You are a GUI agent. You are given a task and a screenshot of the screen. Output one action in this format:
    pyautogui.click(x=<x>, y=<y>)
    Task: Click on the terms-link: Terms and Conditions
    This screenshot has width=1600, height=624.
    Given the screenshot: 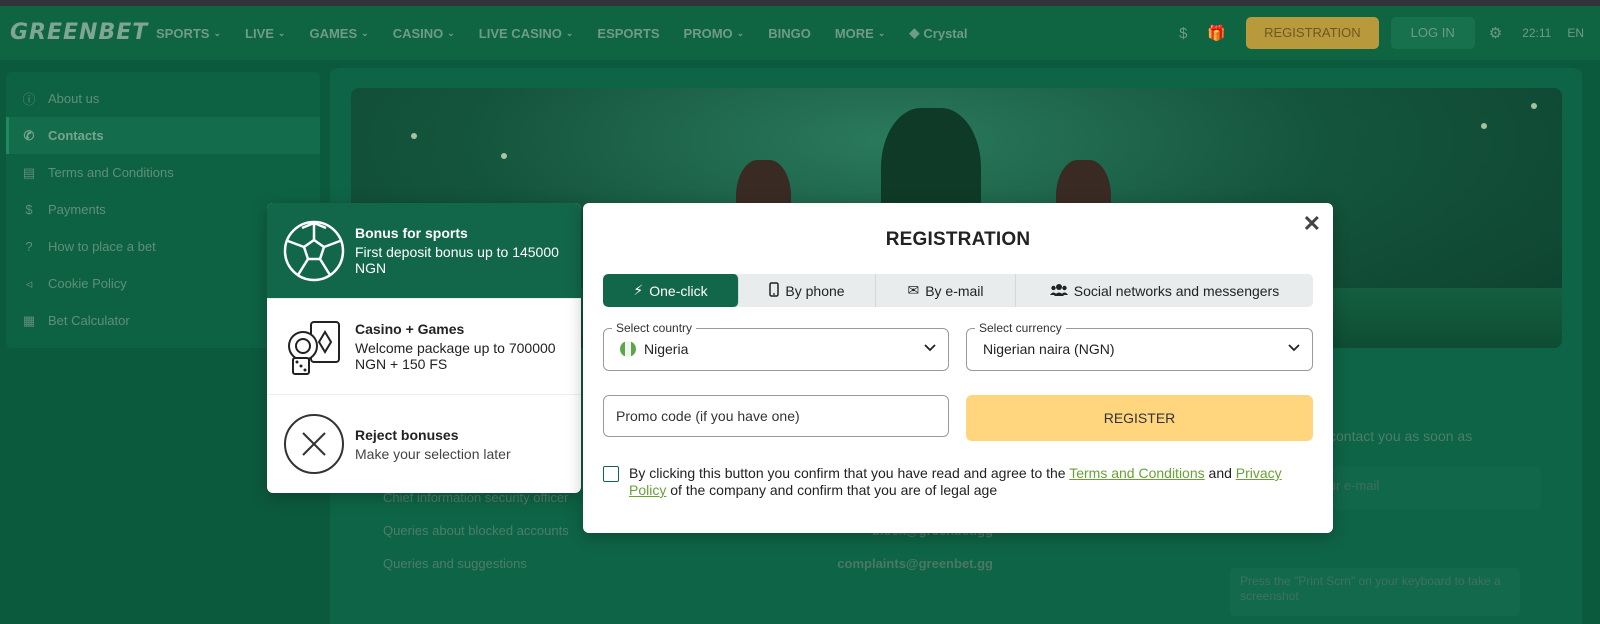 What is the action you would take?
    pyautogui.click(x=1136, y=473)
    